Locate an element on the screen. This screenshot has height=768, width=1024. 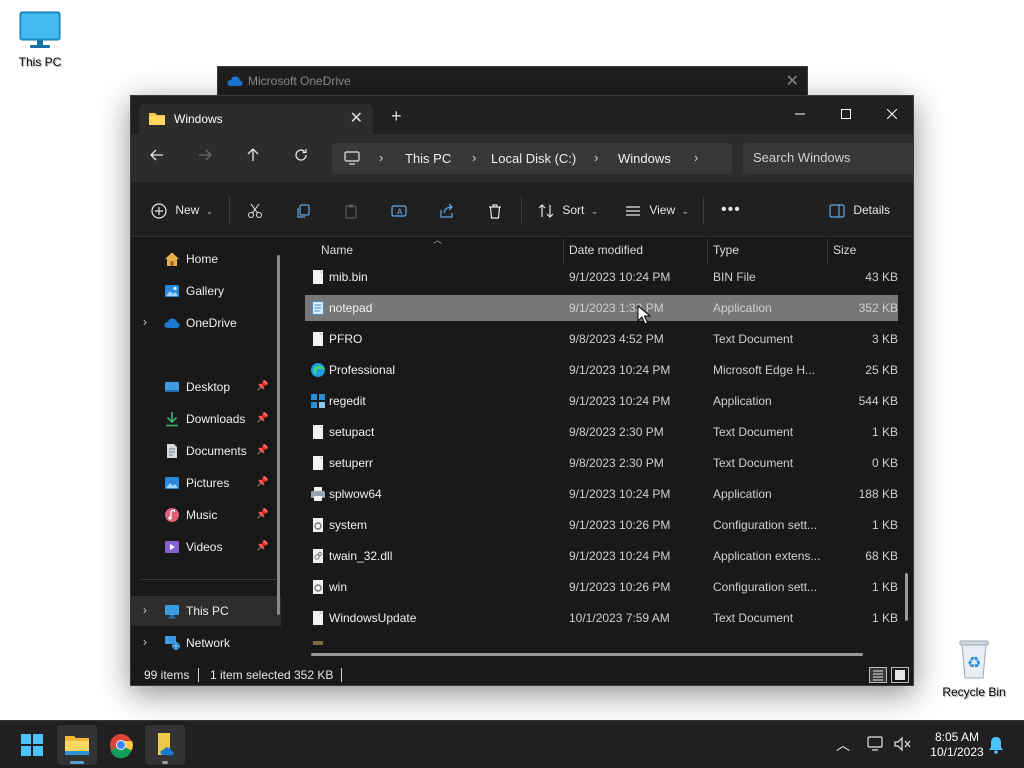
file-size: 1 KB is located at coordinates (884, 525).